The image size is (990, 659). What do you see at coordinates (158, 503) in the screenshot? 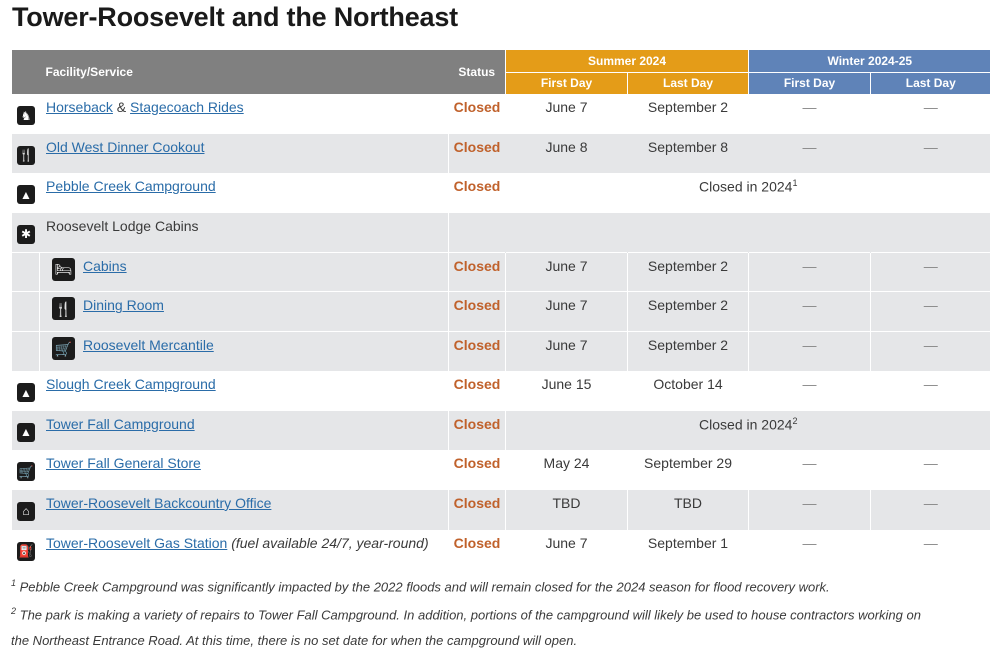
I see `backcountry-office-link: Tower-Roosevelt Backcountry Office` at bounding box center [158, 503].